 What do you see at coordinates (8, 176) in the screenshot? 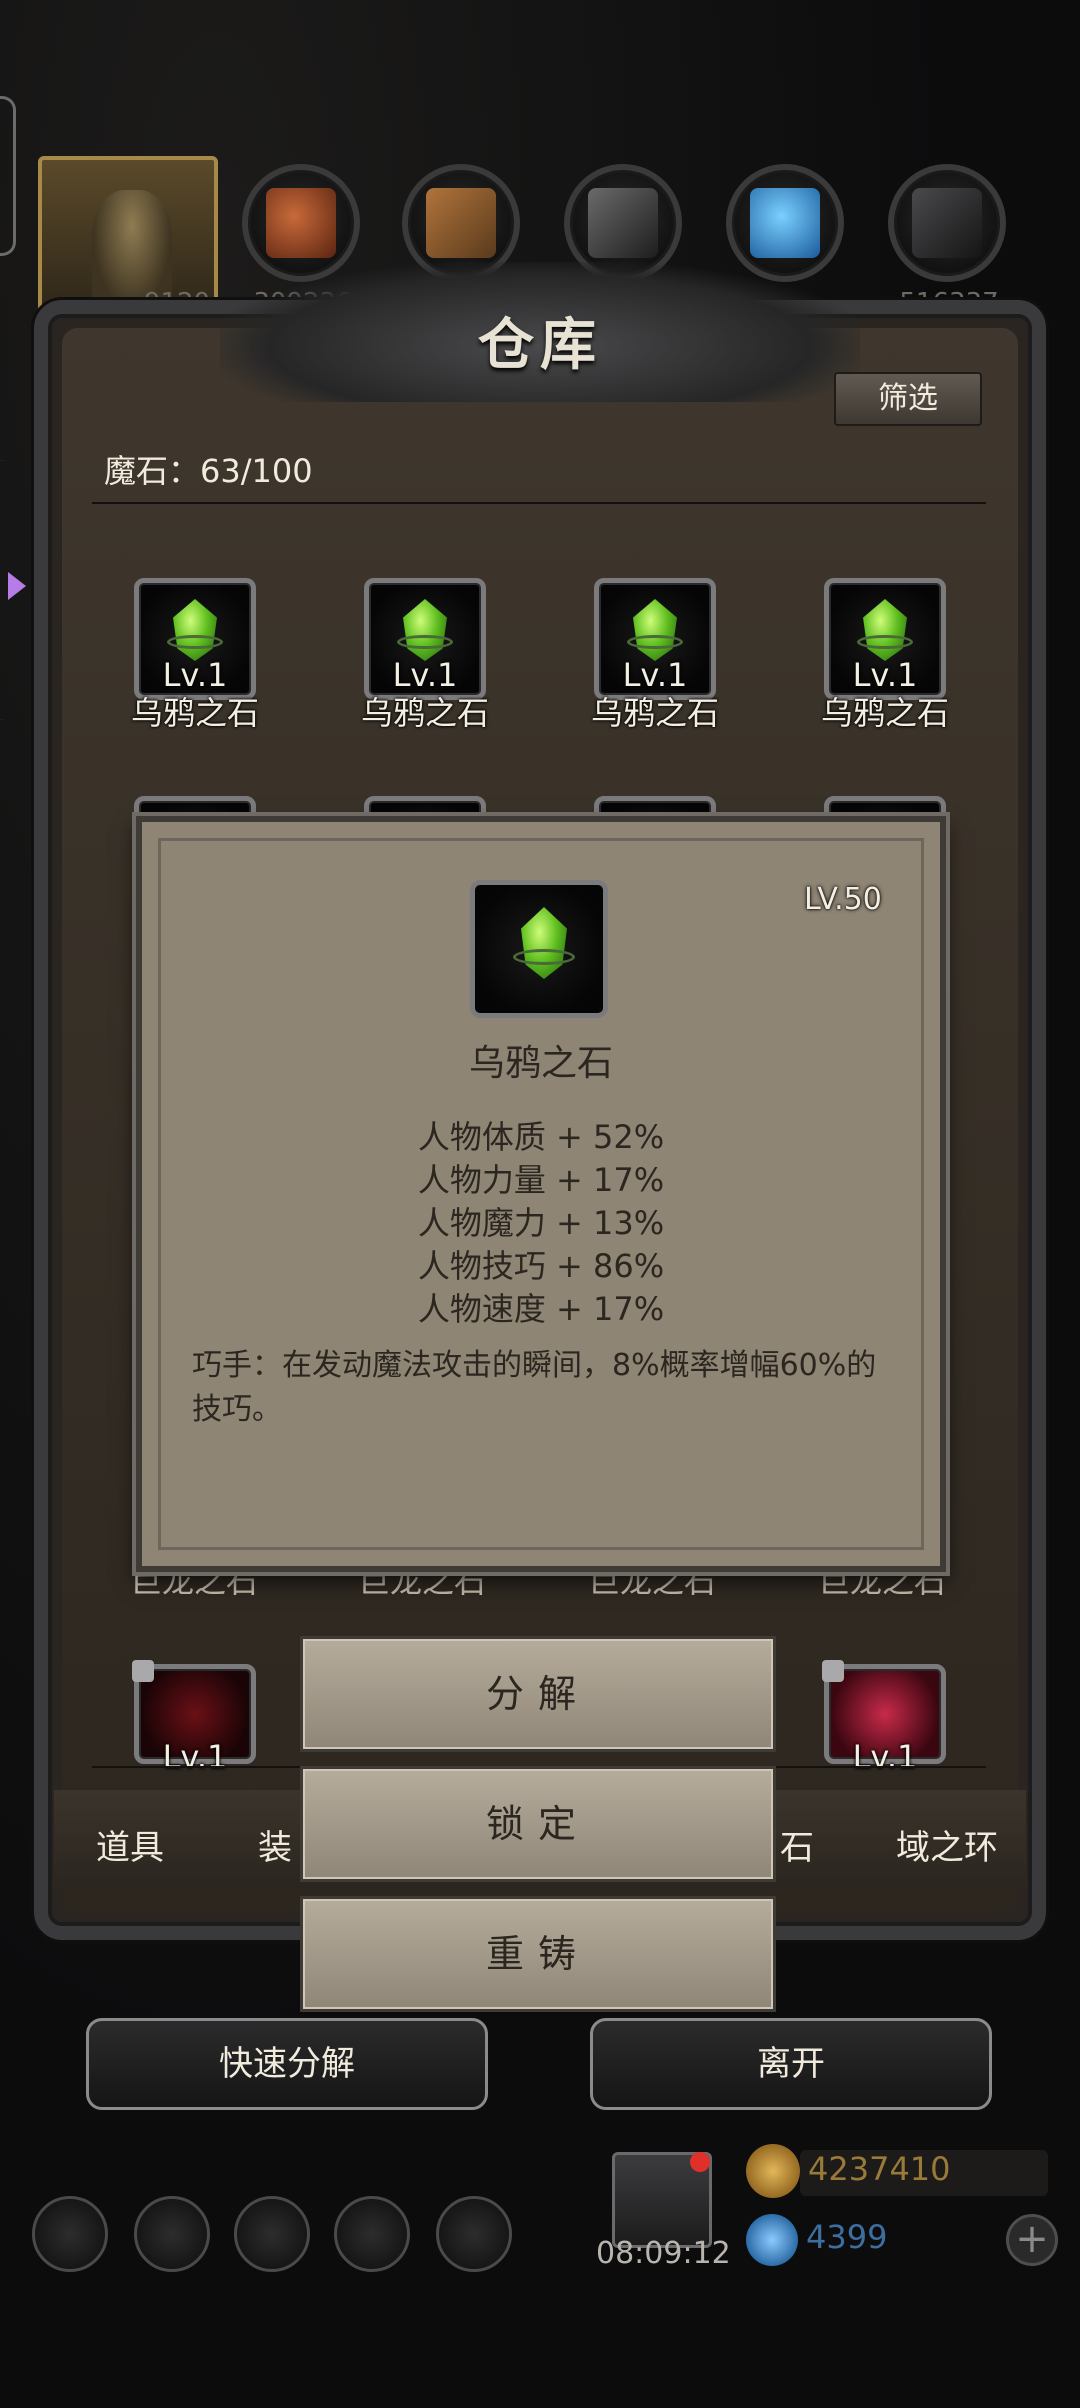
I see `side-drawer-tab` at bounding box center [8, 176].